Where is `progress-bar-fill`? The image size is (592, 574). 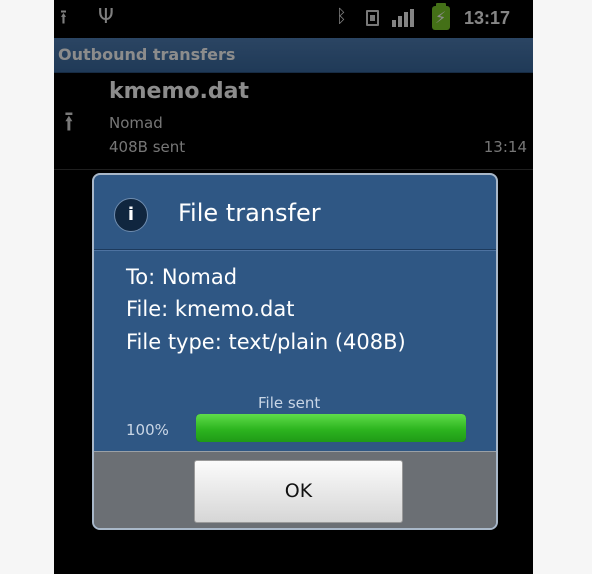 progress-bar-fill is located at coordinates (331, 428).